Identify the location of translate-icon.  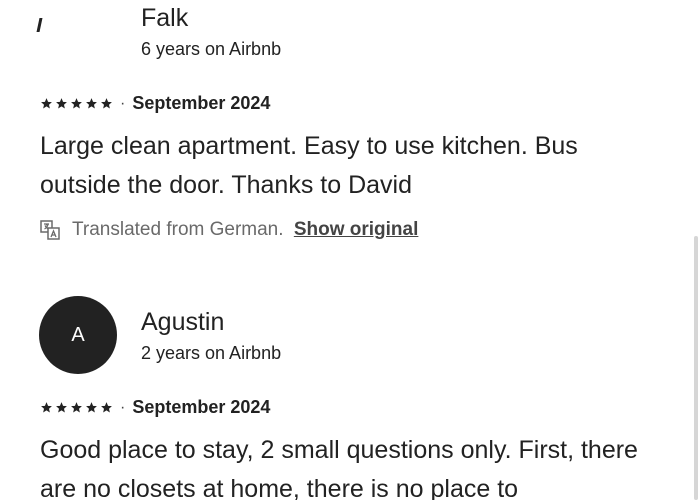
(50, 230).